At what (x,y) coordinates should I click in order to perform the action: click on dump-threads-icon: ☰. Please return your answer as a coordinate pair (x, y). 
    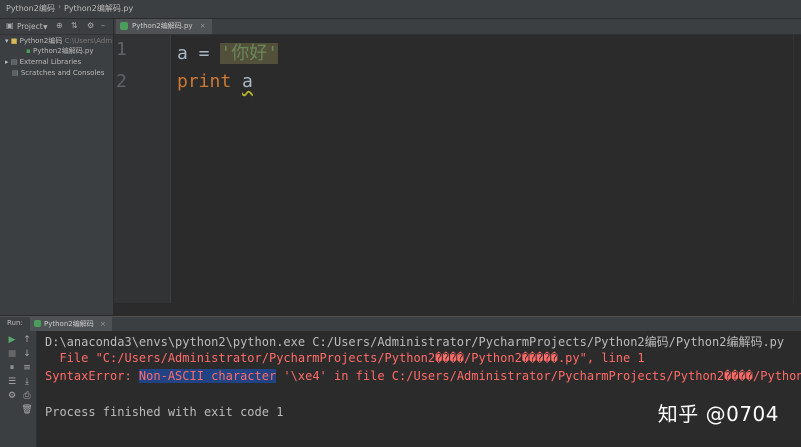
    Looking at the image, I should click on (12, 382).